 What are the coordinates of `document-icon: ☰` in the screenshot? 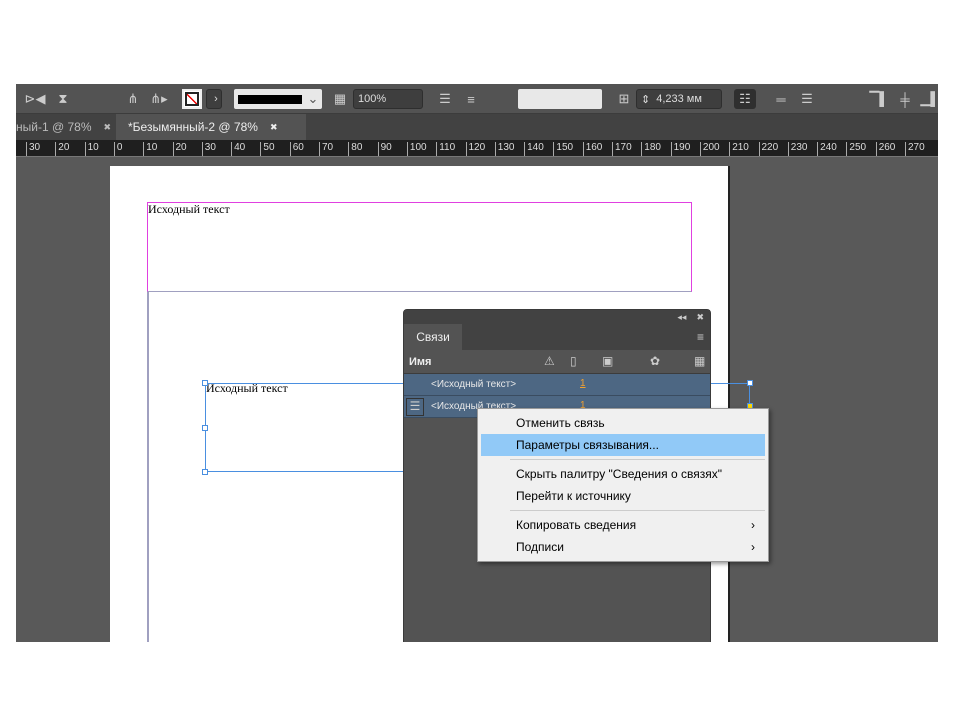 It's located at (415, 407).